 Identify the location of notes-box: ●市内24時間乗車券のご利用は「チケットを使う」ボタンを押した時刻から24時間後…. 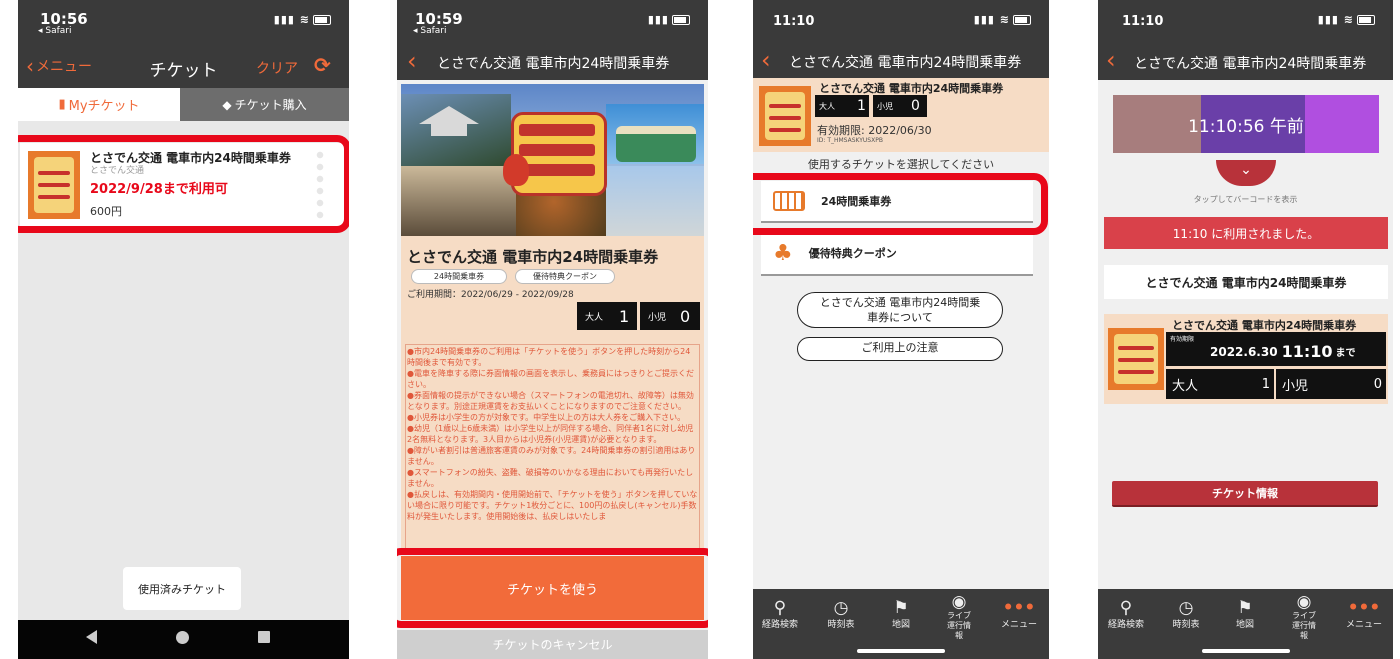
(552, 444).